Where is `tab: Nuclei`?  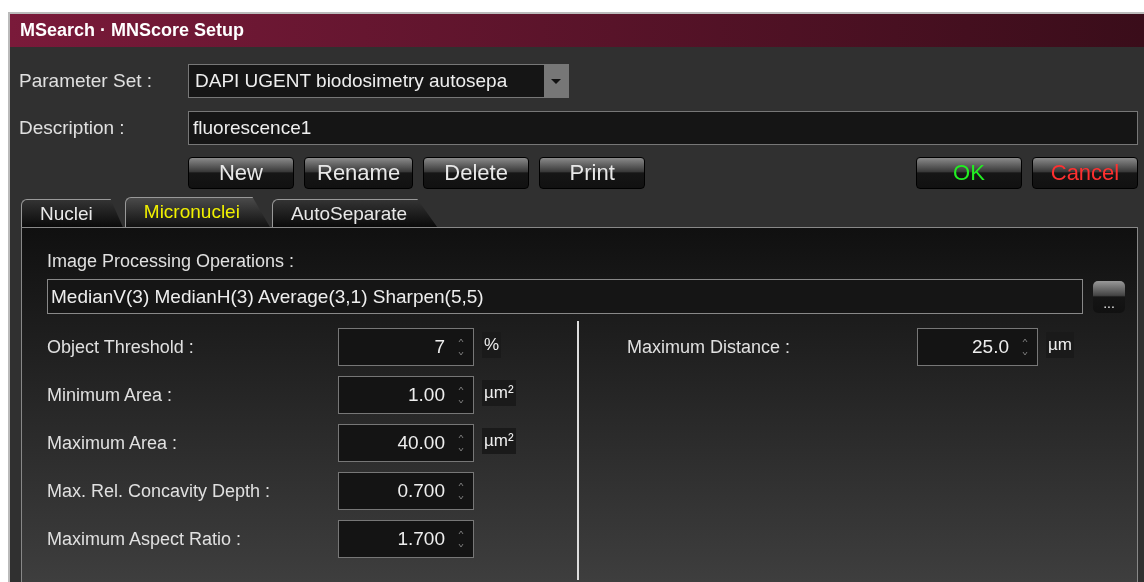 tab: Nuclei is located at coordinates (72, 213).